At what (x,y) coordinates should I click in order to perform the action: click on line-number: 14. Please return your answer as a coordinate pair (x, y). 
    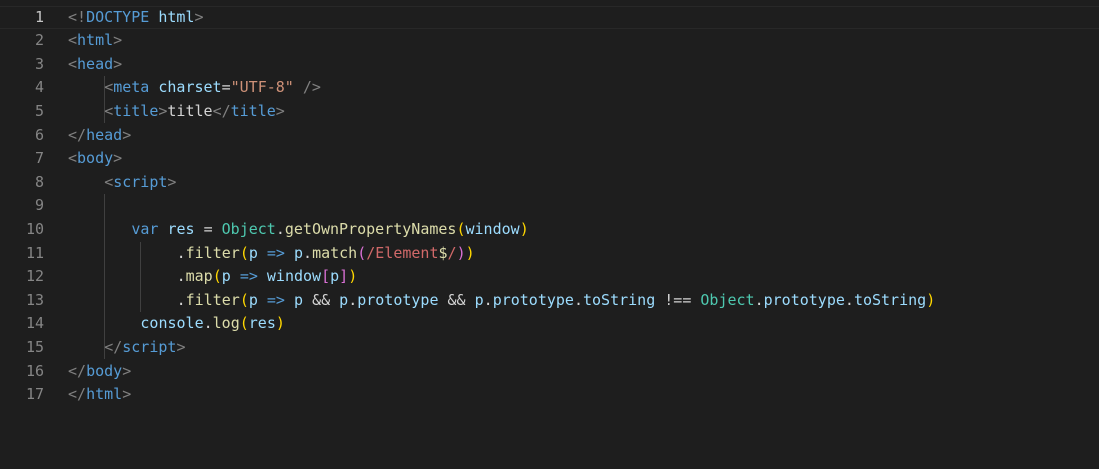
    Looking at the image, I should click on (34, 323).